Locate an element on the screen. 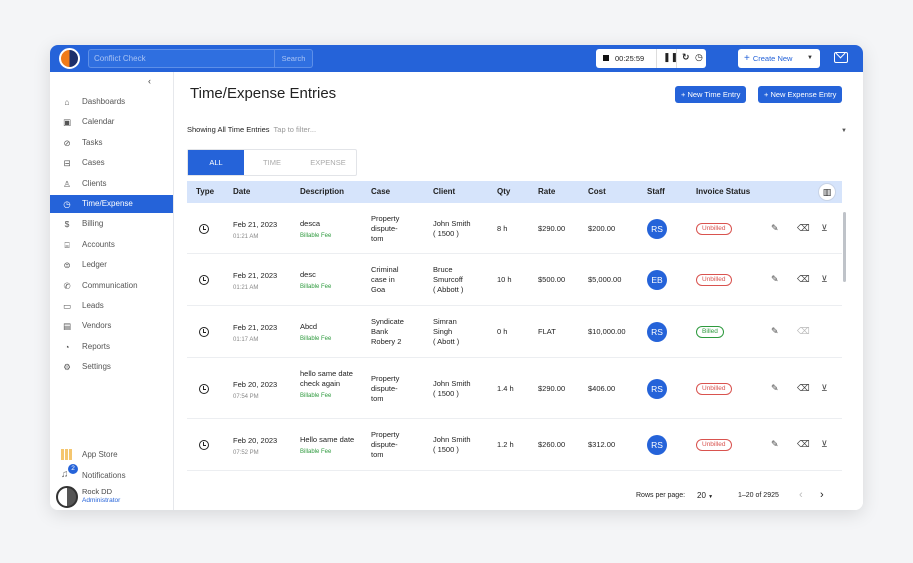 This screenshot has width=913, height=563. cell-line: ( 1500 ) is located at coordinates (446, 449).